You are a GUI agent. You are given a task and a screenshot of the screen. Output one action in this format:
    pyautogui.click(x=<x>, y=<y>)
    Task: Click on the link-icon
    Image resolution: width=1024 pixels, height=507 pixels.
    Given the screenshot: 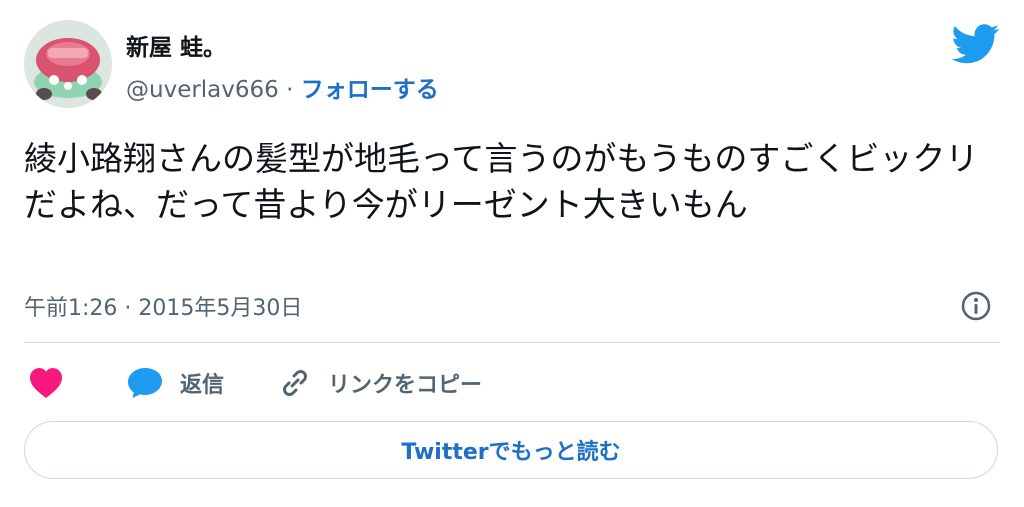 What is the action you would take?
    pyautogui.click(x=295, y=383)
    